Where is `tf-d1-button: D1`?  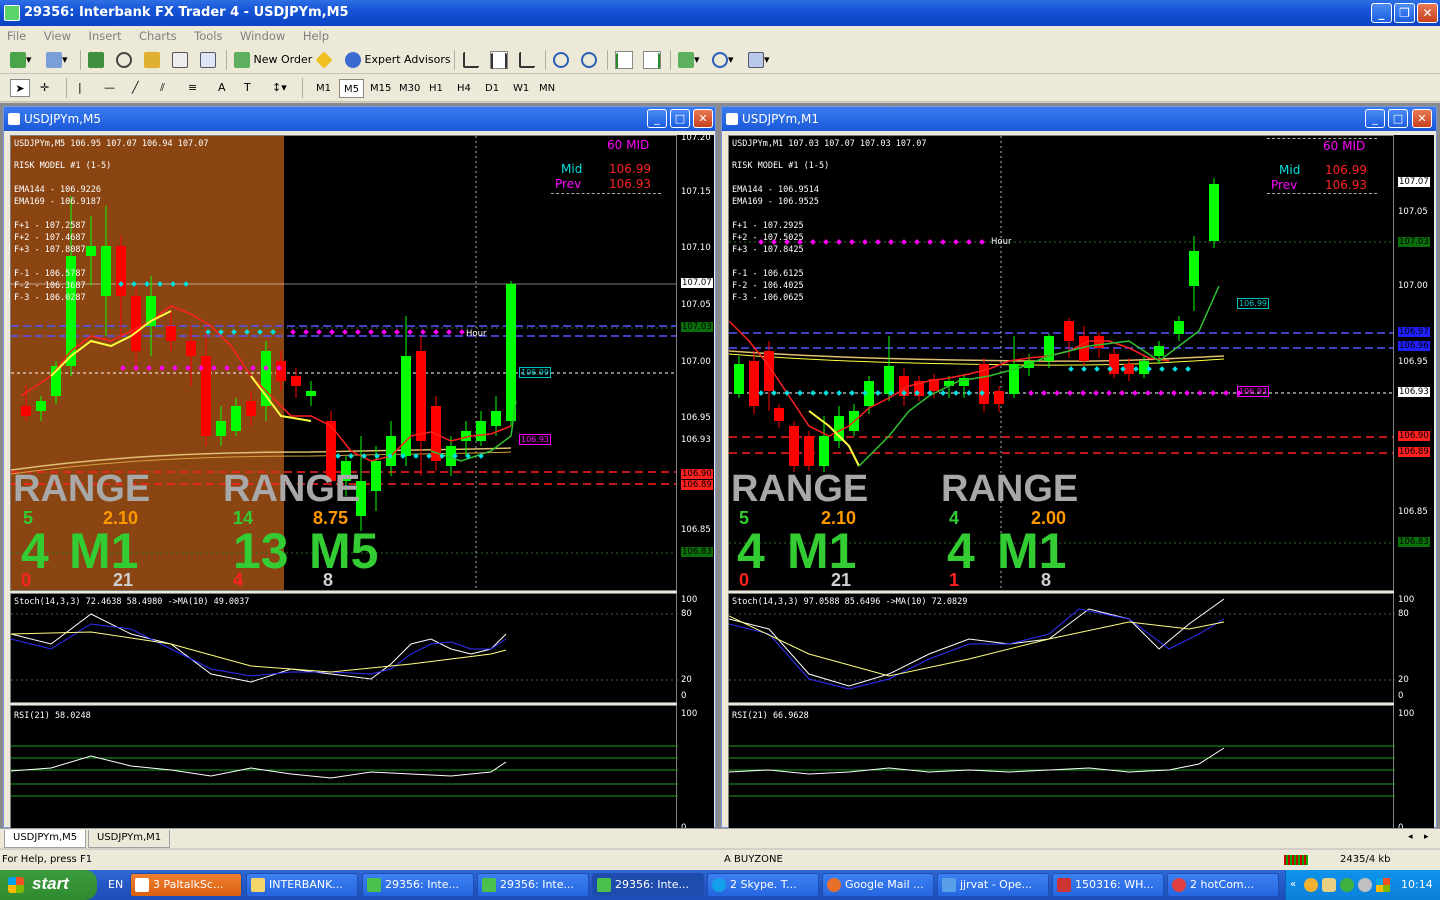
tf-d1-button: D1 is located at coordinates (492, 88).